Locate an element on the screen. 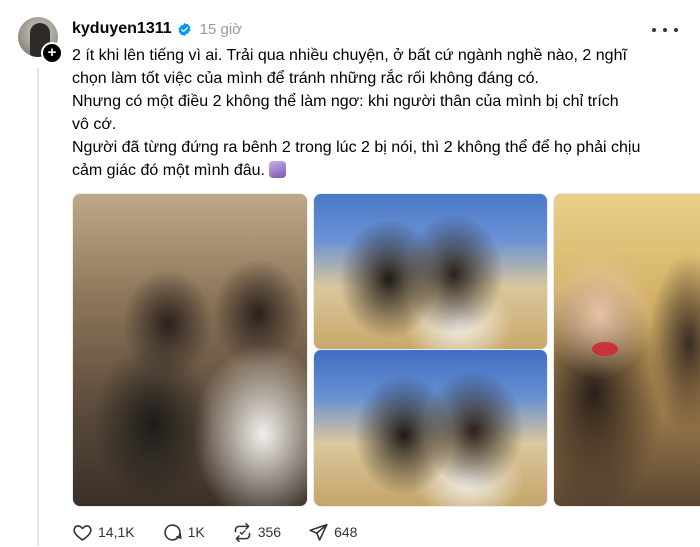 The image size is (700, 547). thread-line is located at coordinates (38, 307).